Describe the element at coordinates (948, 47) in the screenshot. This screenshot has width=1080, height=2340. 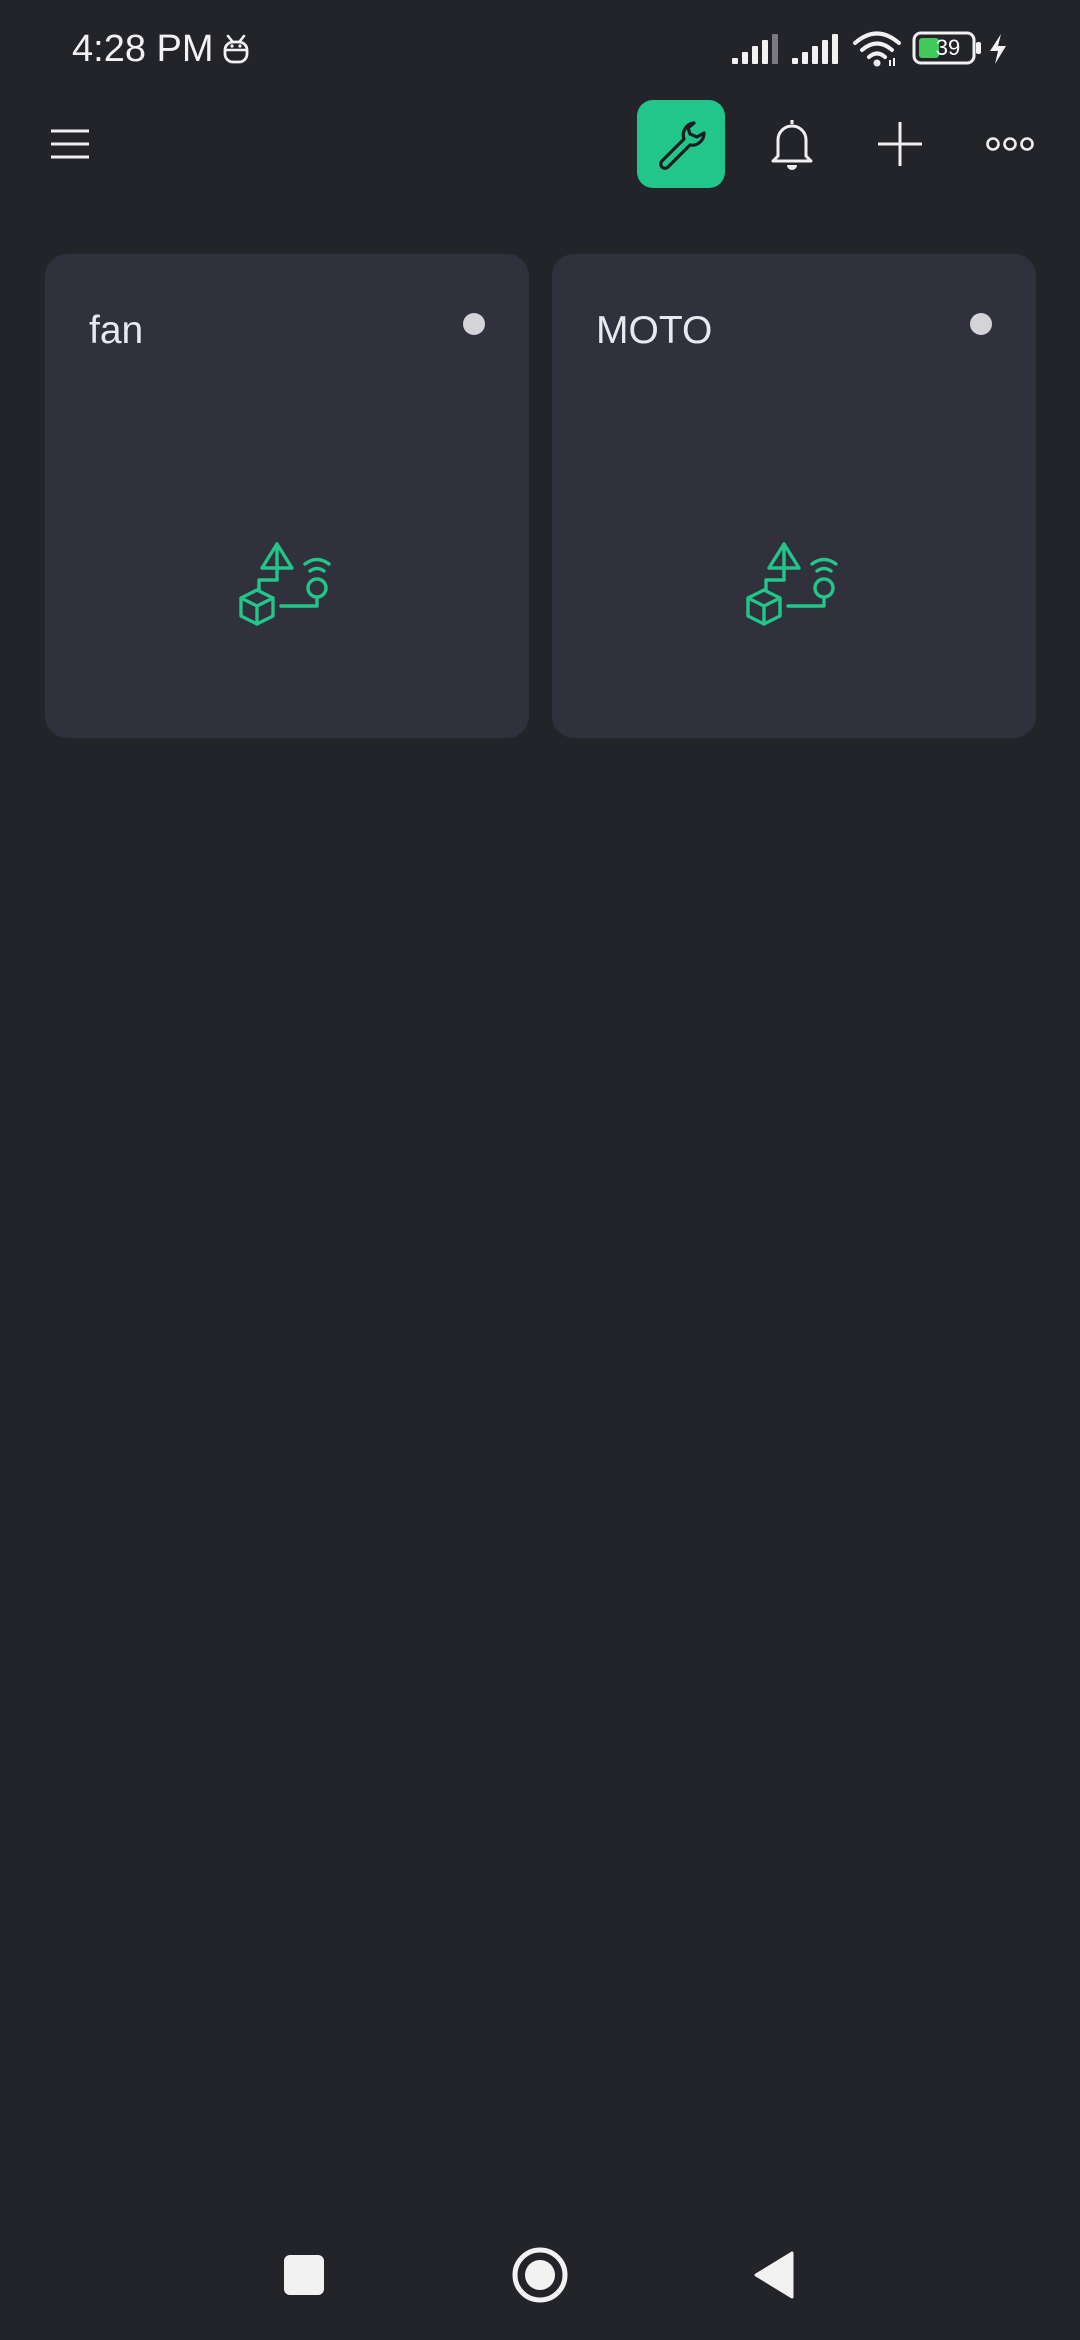
I see `battery-level-text: 39` at that location.